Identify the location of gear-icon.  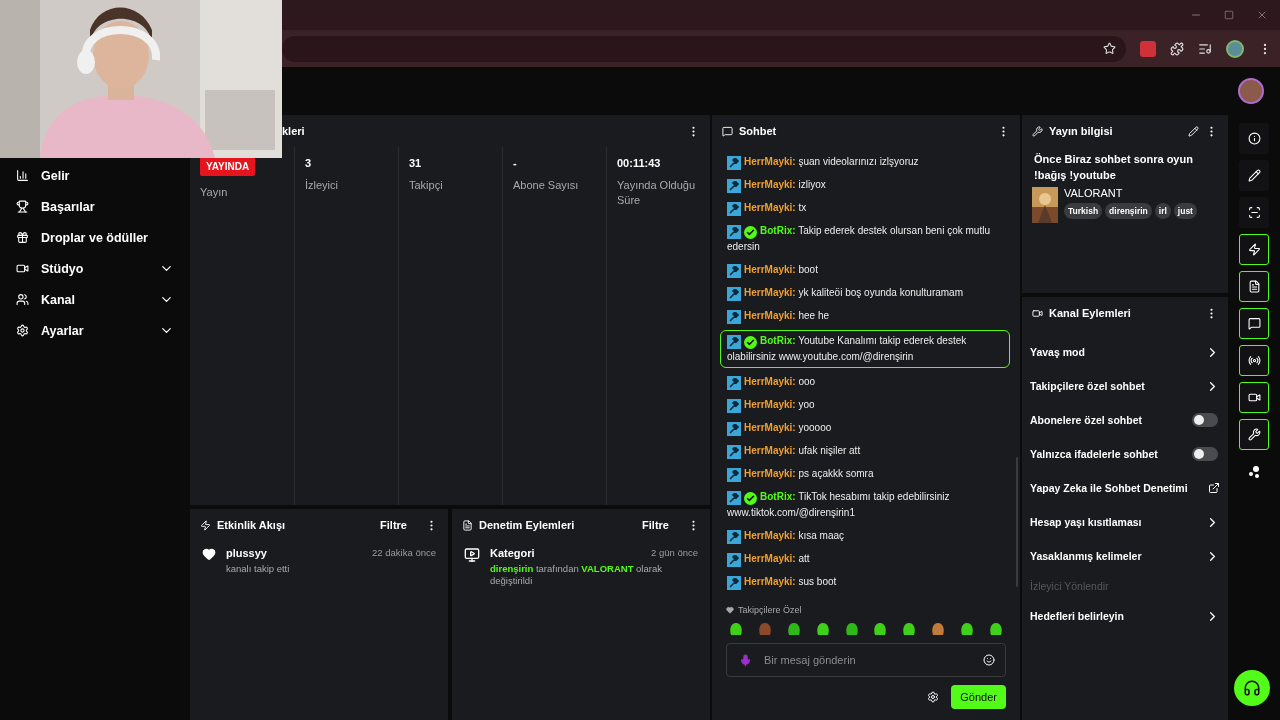
(22, 330).